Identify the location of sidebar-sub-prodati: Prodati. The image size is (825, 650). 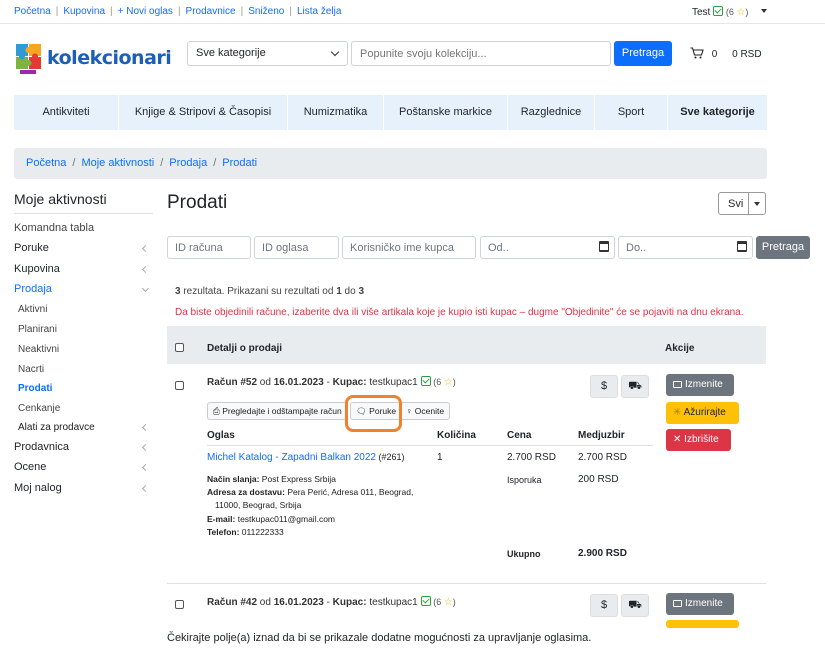
(35, 388).